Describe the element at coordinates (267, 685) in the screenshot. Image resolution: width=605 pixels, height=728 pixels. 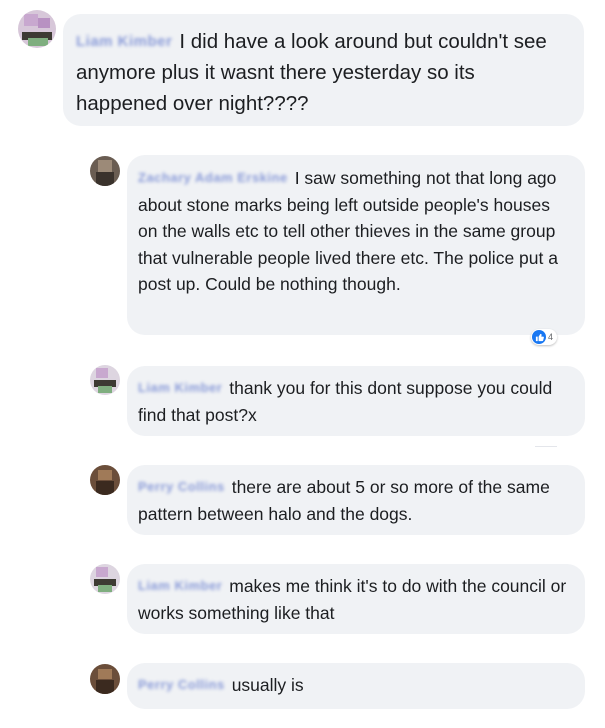
I see `comment-text: usually is` at that location.